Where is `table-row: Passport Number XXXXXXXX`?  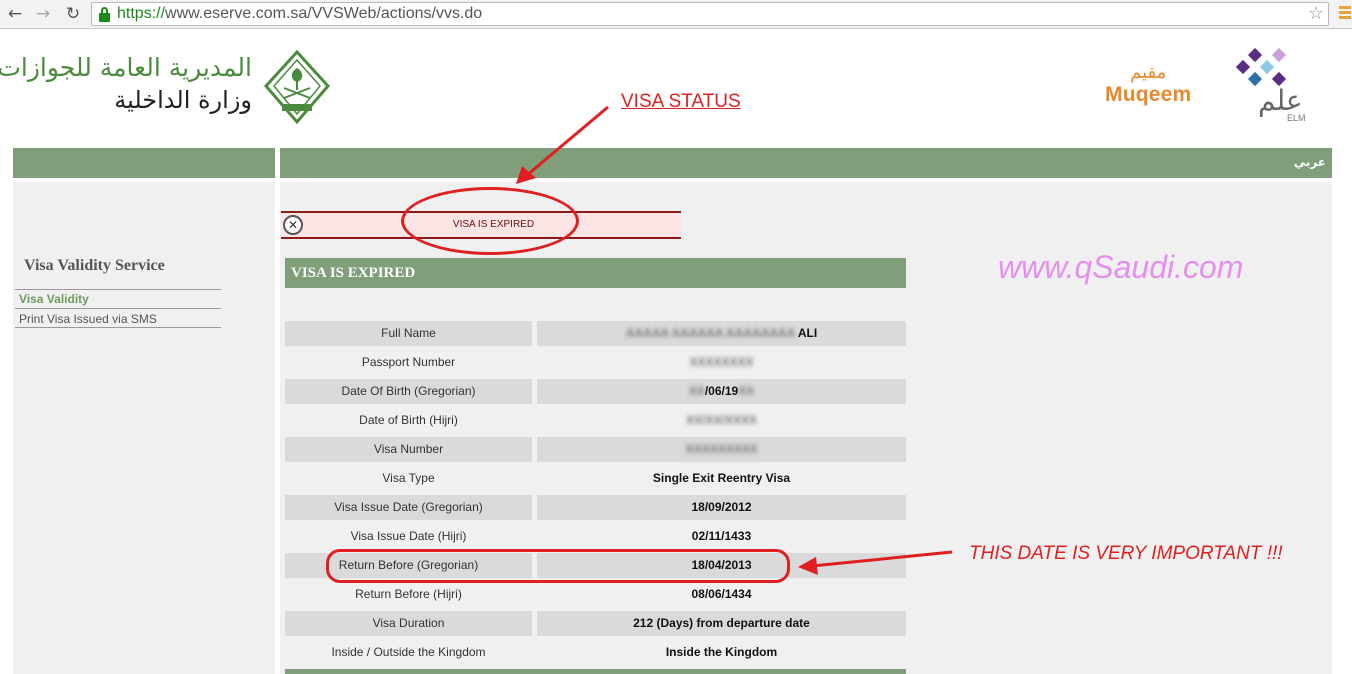
table-row: Passport Number XXXXXXXX is located at coordinates (595, 363).